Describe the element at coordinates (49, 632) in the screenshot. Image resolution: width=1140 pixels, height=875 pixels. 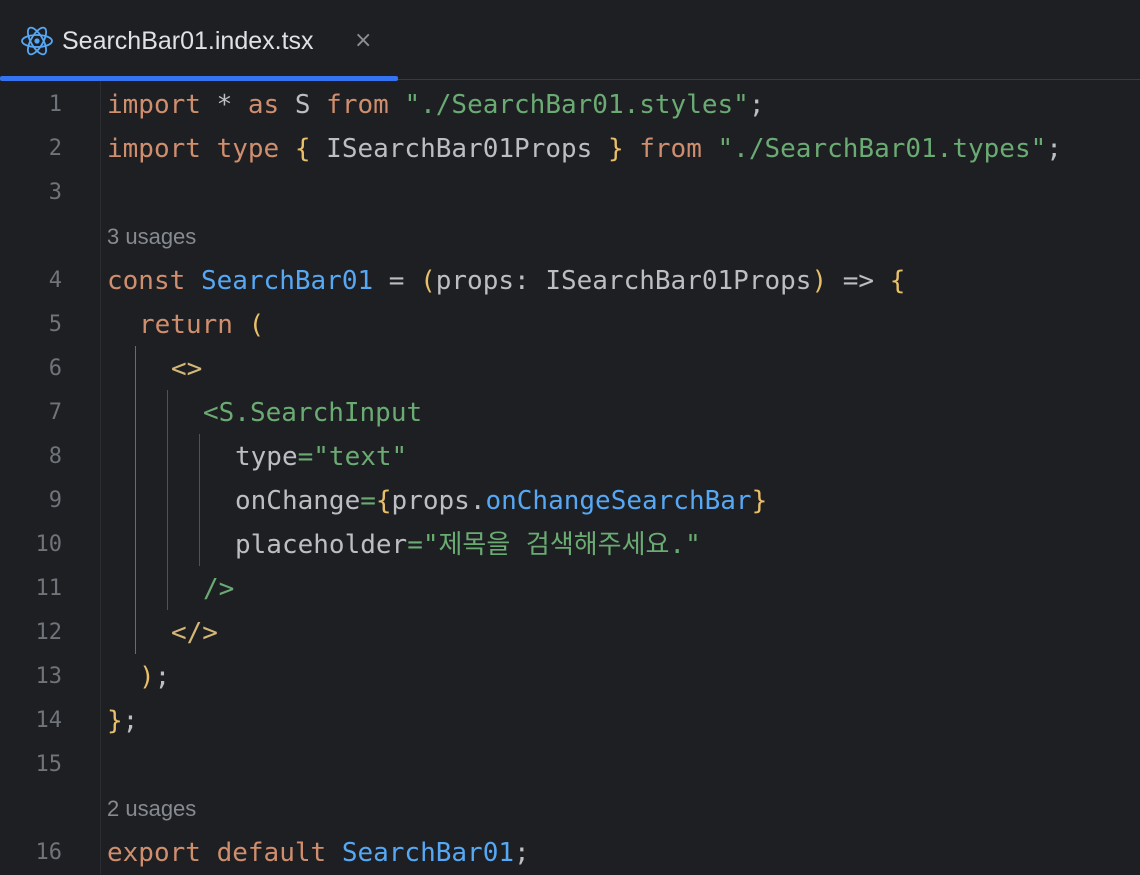
I see `line-number: 12` at that location.